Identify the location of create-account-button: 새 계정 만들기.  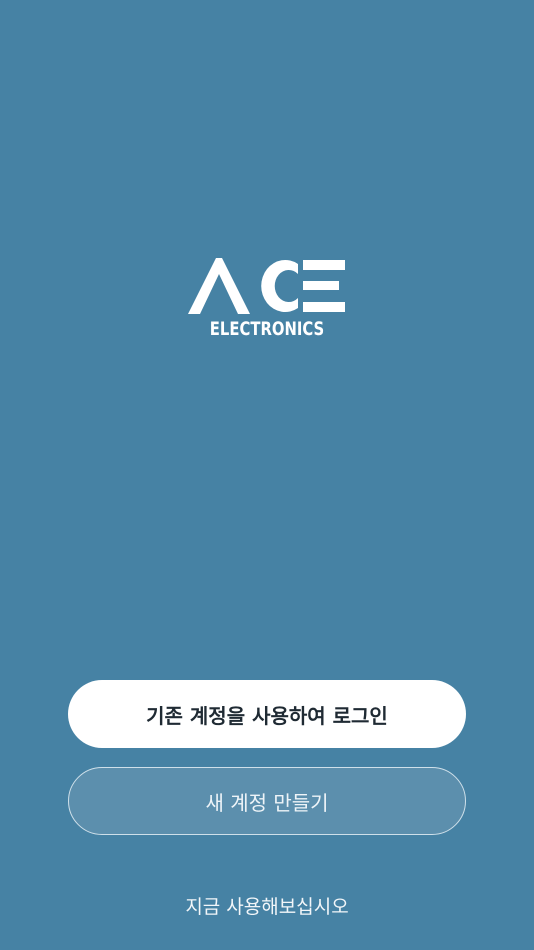
(267, 801).